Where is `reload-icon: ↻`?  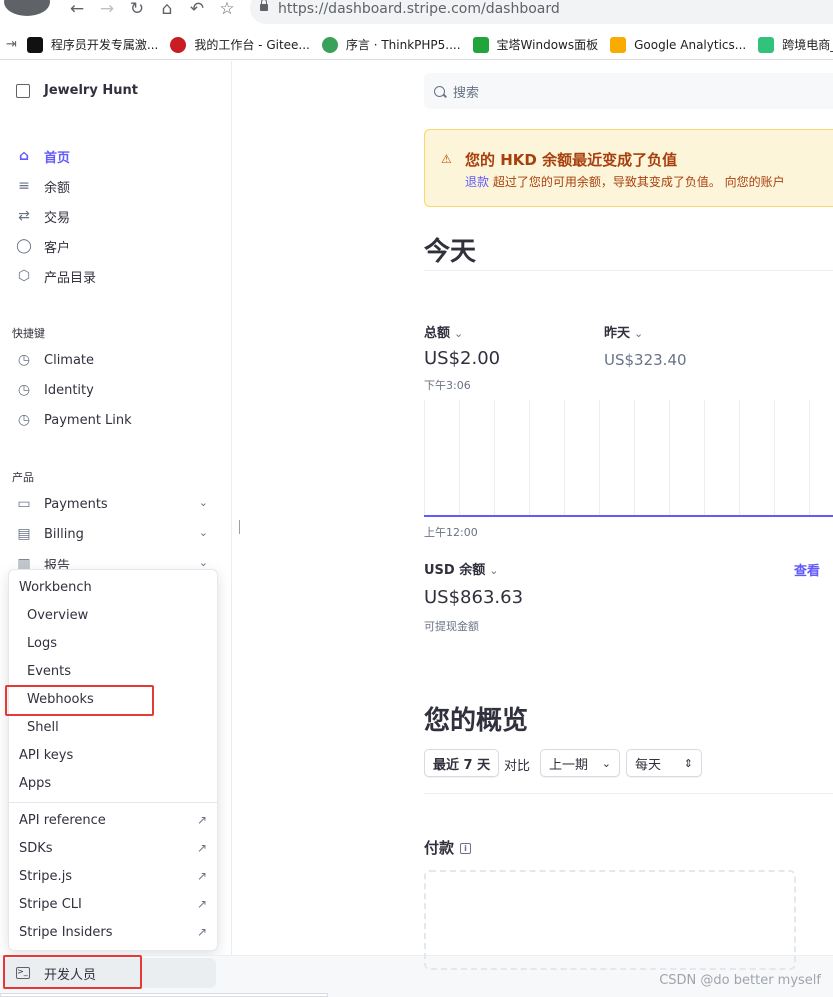 reload-icon: ↻ is located at coordinates (137, 10).